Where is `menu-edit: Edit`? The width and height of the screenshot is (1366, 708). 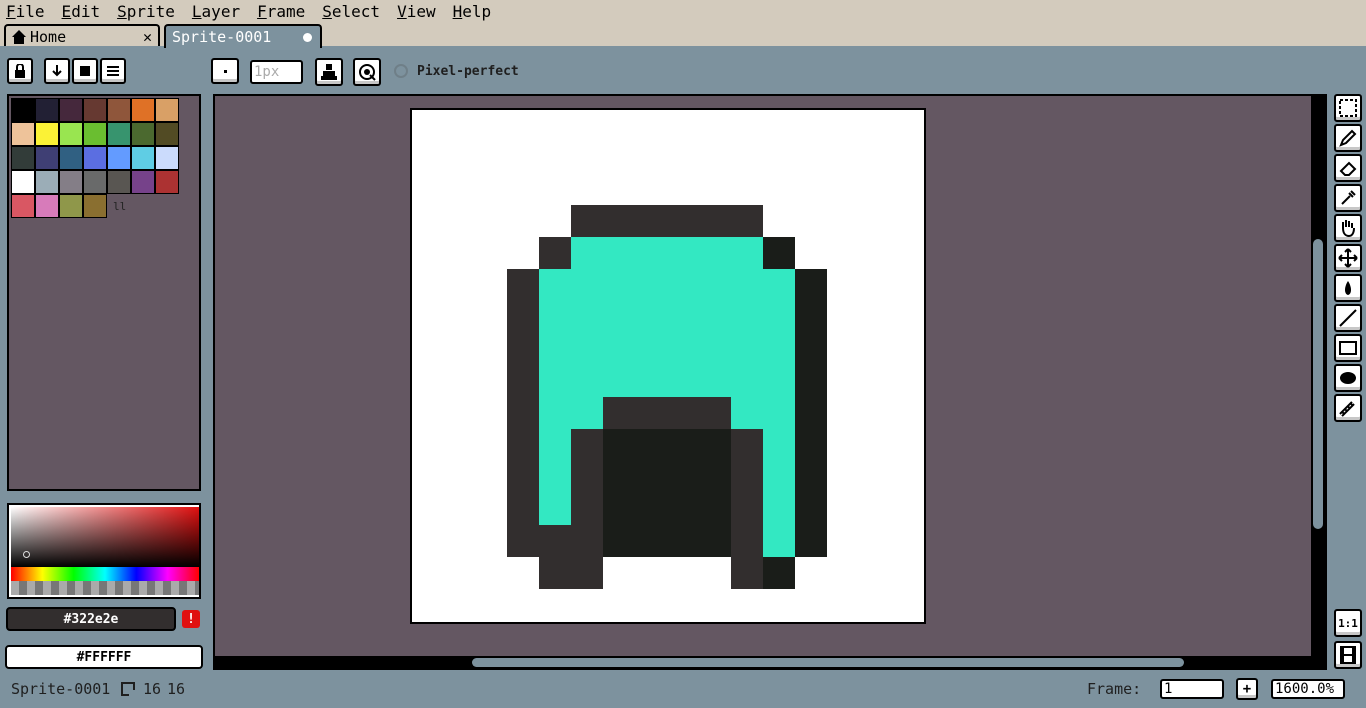 menu-edit: Edit is located at coordinates (81, 11).